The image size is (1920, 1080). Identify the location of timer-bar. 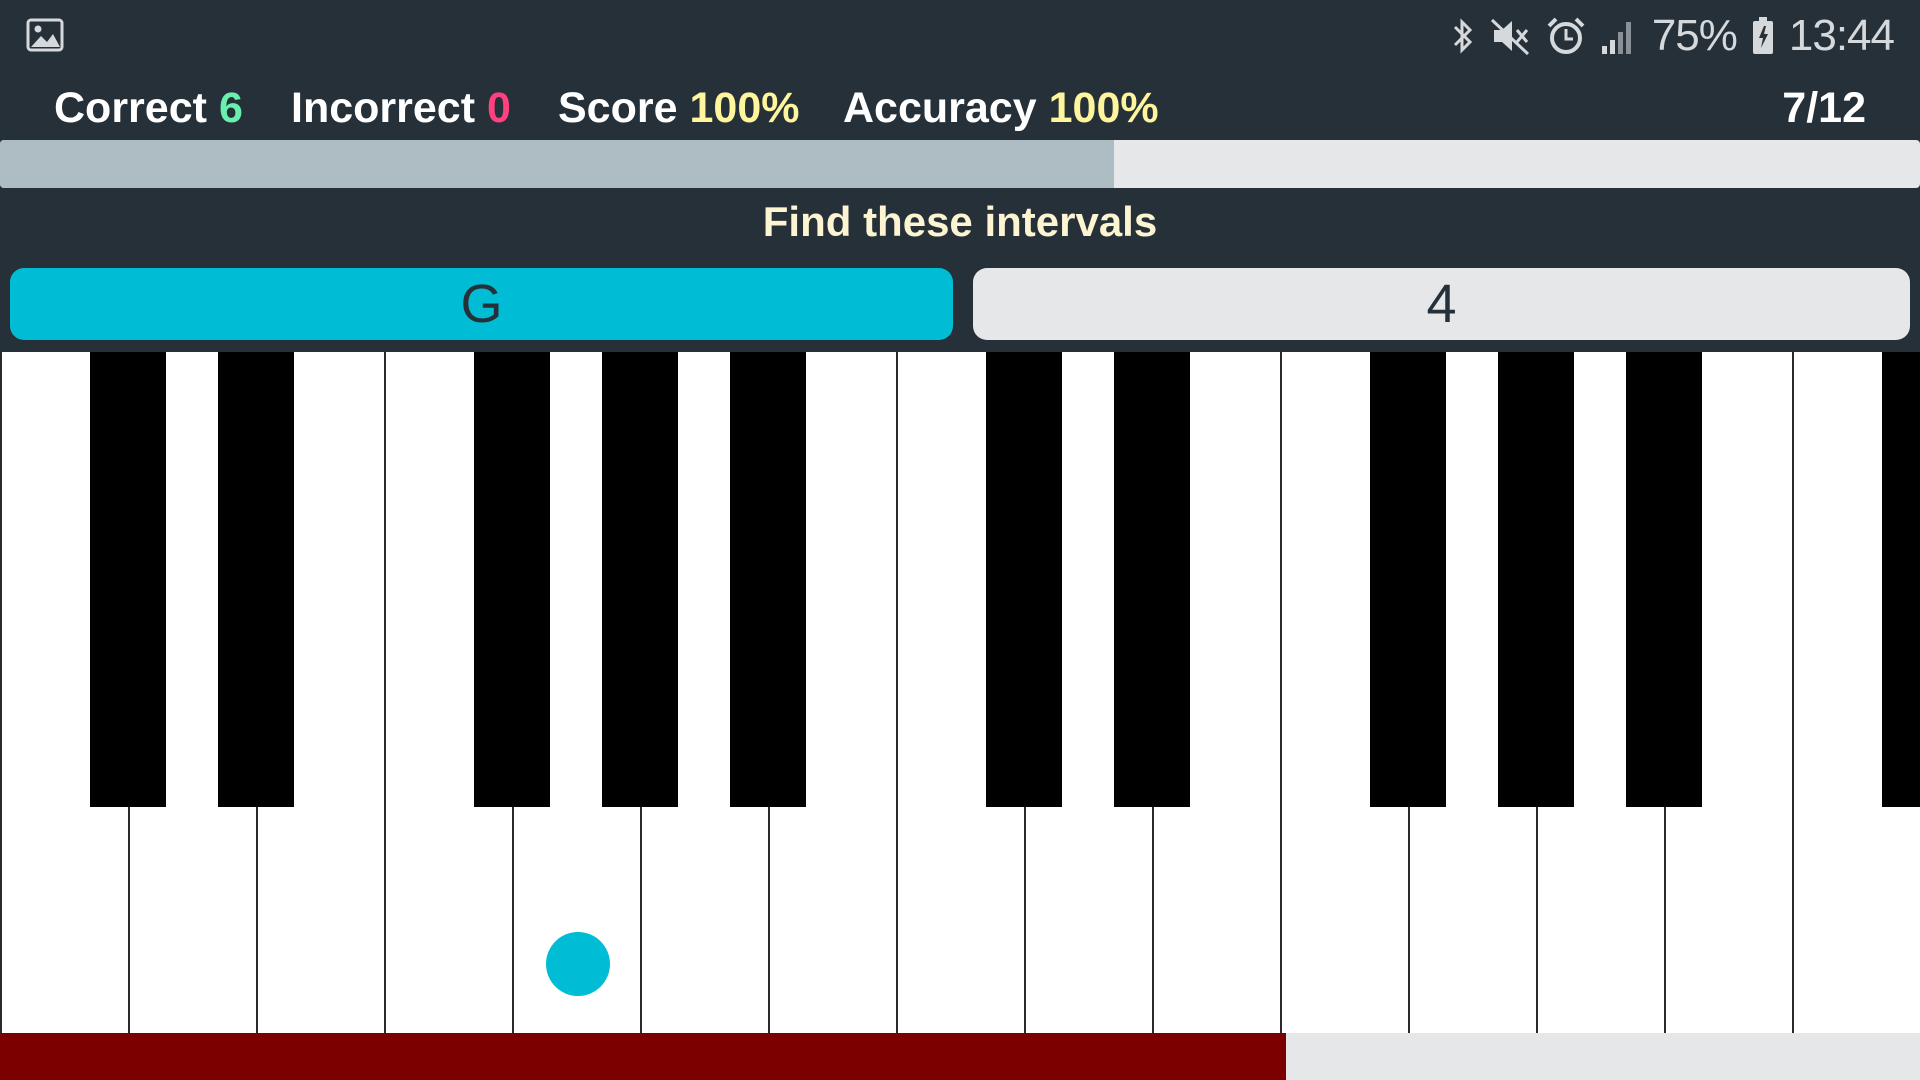
(960, 1056).